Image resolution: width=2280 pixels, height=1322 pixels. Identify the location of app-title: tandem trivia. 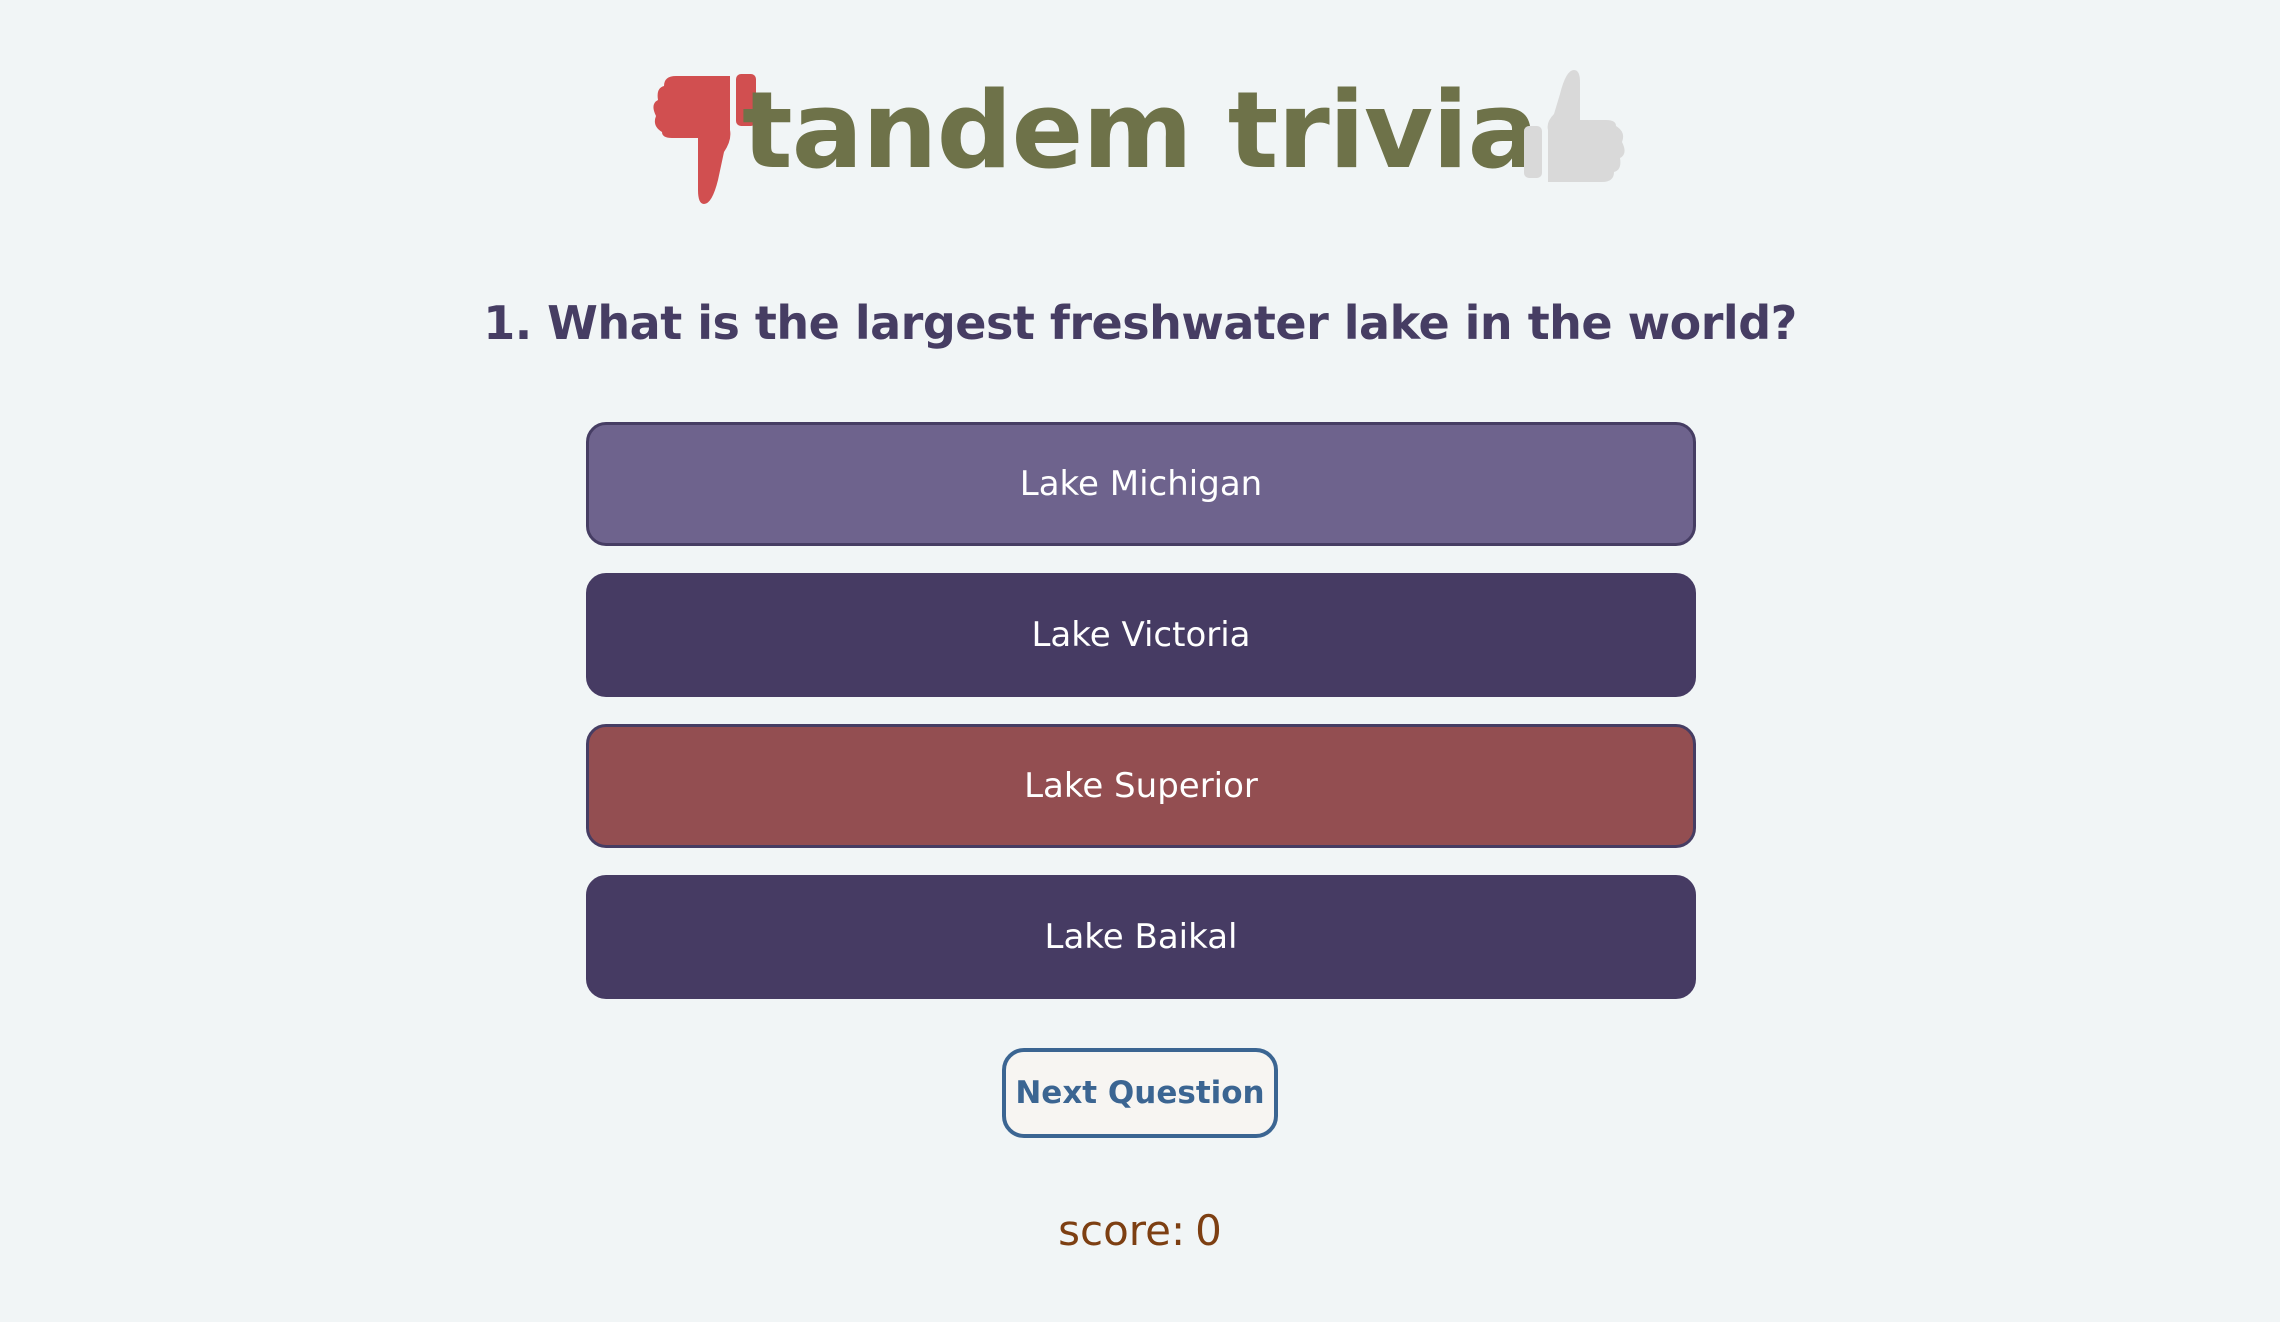
(1140, 130).